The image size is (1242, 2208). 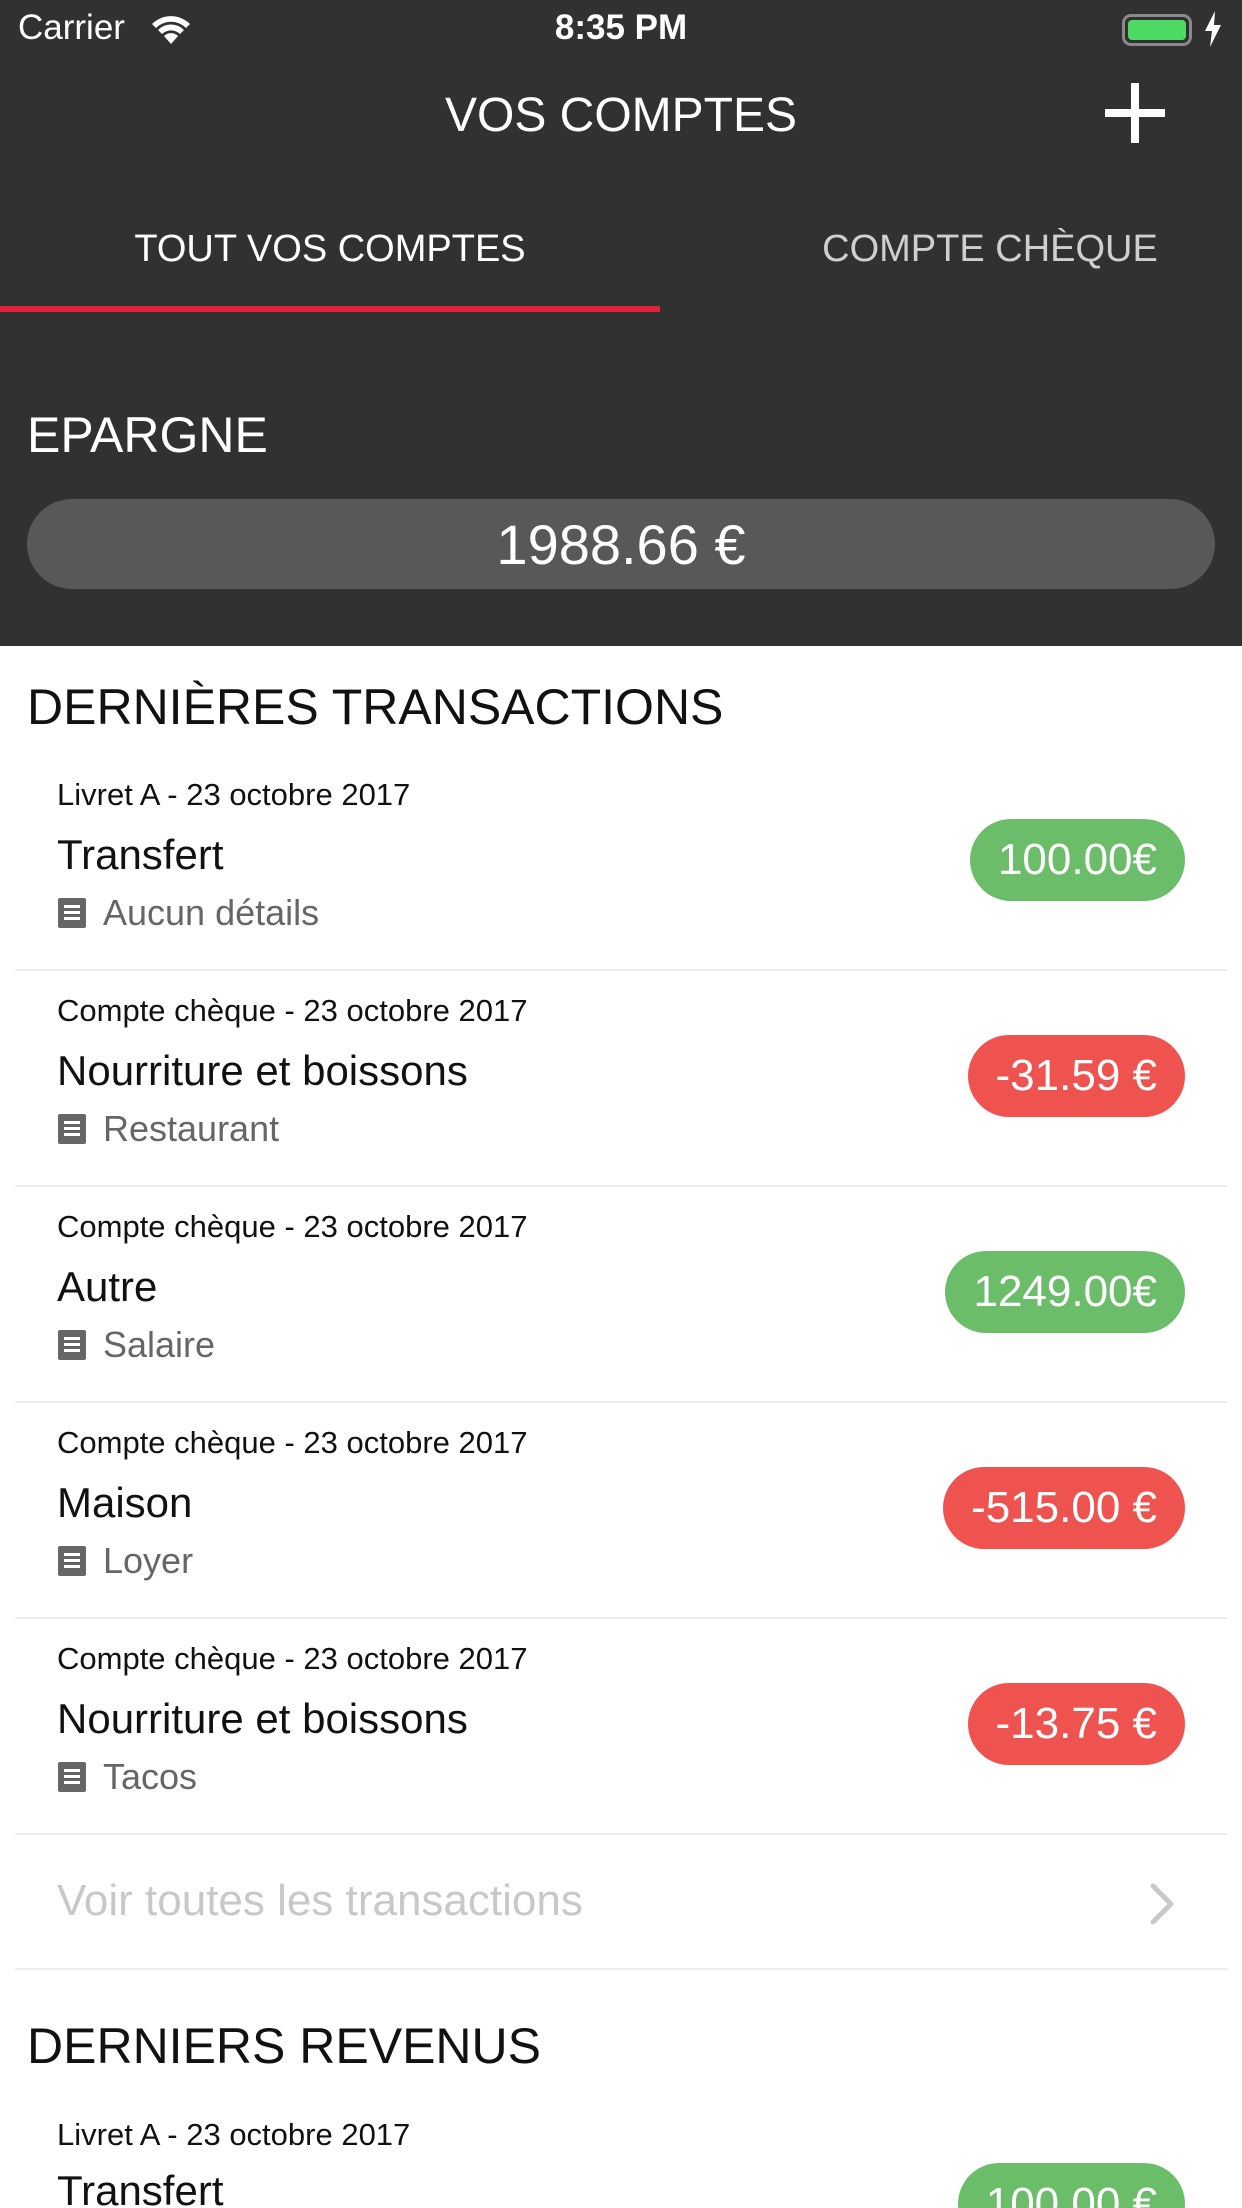 What do you see at coordinates (1076, 1076) in the screenshot?
I see `amount-badge-negative: -31.59 €` at bounding box center [1076, 1076].